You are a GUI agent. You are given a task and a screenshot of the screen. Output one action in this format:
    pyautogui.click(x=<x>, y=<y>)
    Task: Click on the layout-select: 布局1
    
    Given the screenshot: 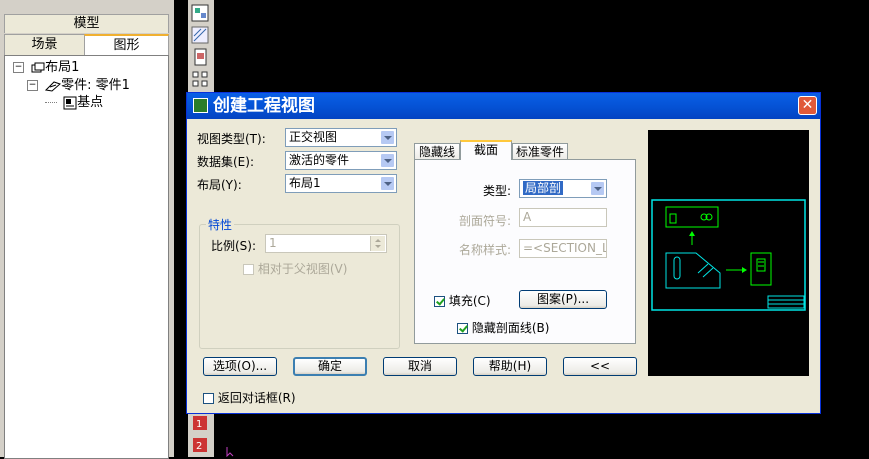 What is the action you would take?
    pyautogui.click(x=341, y=183)
    